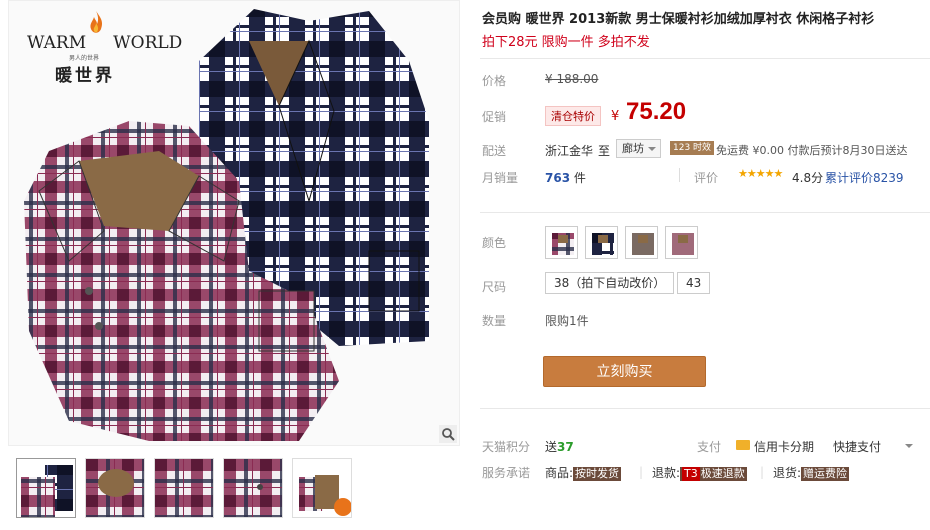  I want to click on promo-label: 促销, so click(494, 117).